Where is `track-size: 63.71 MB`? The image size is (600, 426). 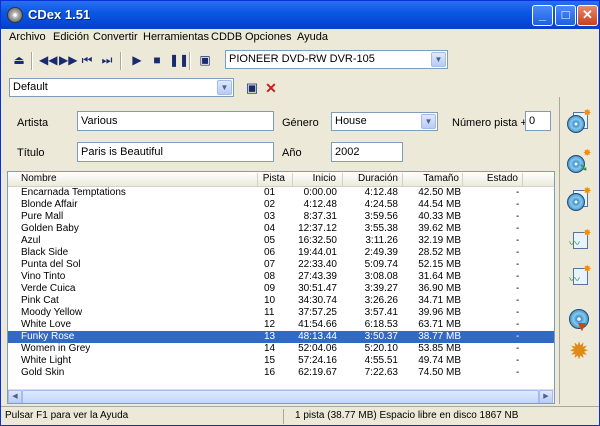
track-size: 63.71 MB is located at coordinates (439, 324).